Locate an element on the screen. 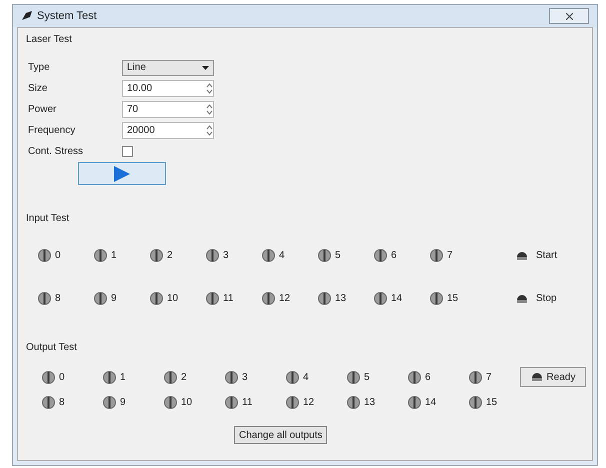  field-label: Power is located at coordinates (43, 110).